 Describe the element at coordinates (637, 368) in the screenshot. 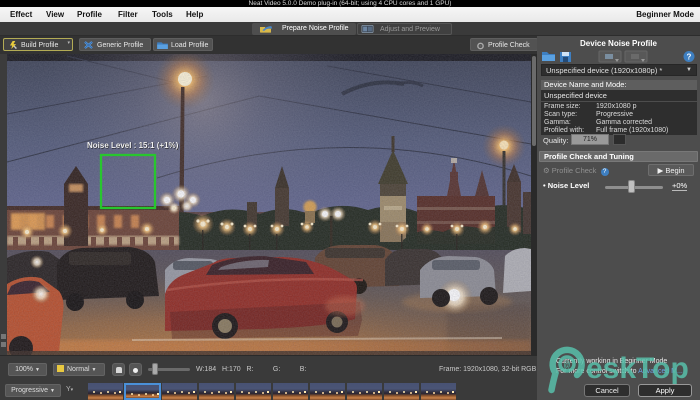

I see `svg-text: eskTop` at that location.